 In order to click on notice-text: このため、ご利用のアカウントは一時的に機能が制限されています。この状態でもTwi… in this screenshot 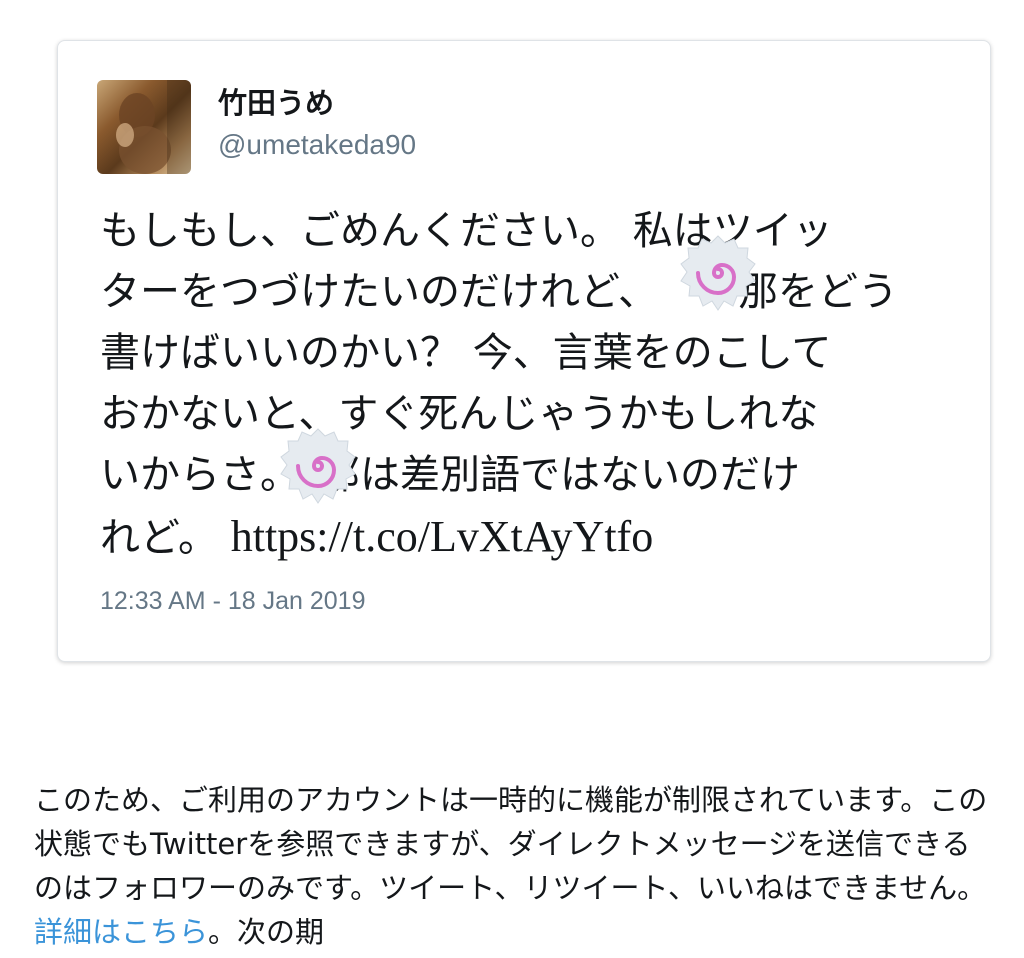, I will do `click(511, 844)`.